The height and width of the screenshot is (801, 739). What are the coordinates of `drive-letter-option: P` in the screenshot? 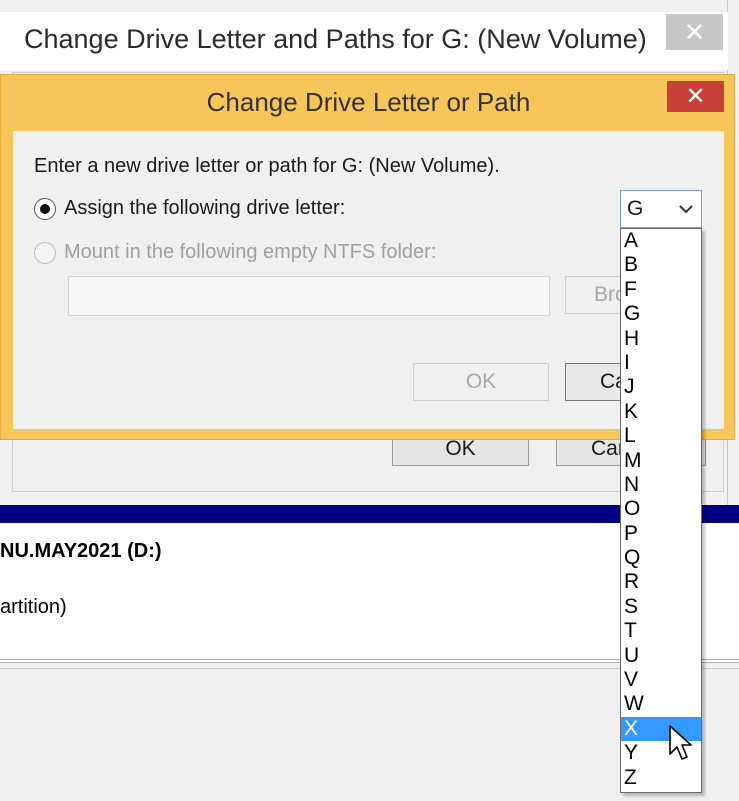 It's located at (661, 534).